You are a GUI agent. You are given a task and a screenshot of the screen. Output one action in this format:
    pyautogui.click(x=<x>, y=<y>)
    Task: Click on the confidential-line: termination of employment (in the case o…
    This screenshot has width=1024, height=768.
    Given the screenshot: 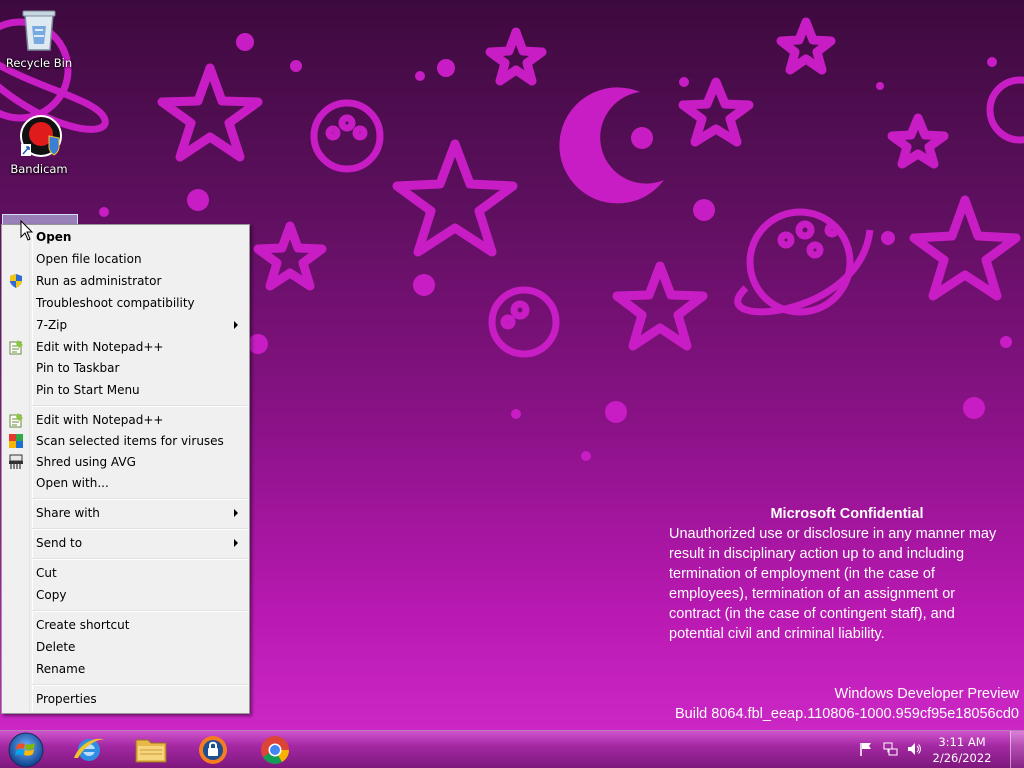 What is the action you would take?
    pyautogui.click(x=802, y=574)
    